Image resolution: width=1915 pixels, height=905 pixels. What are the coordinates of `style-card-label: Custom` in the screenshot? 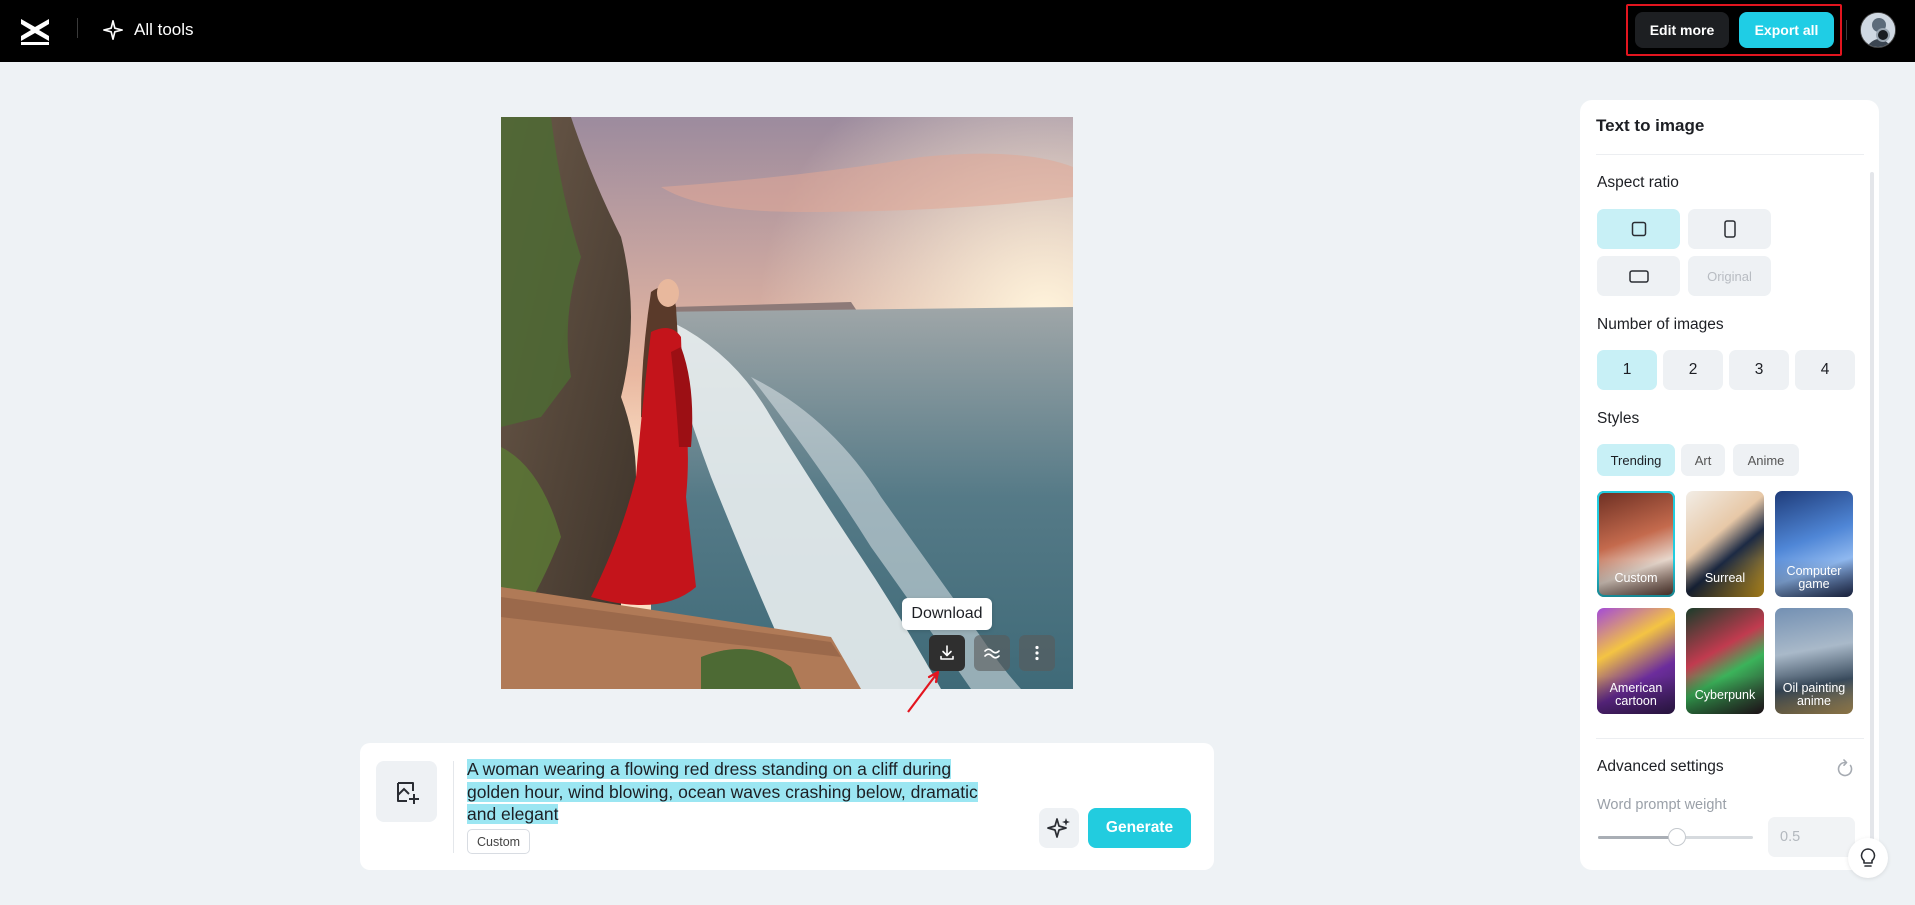 It's located at (1636, 578).